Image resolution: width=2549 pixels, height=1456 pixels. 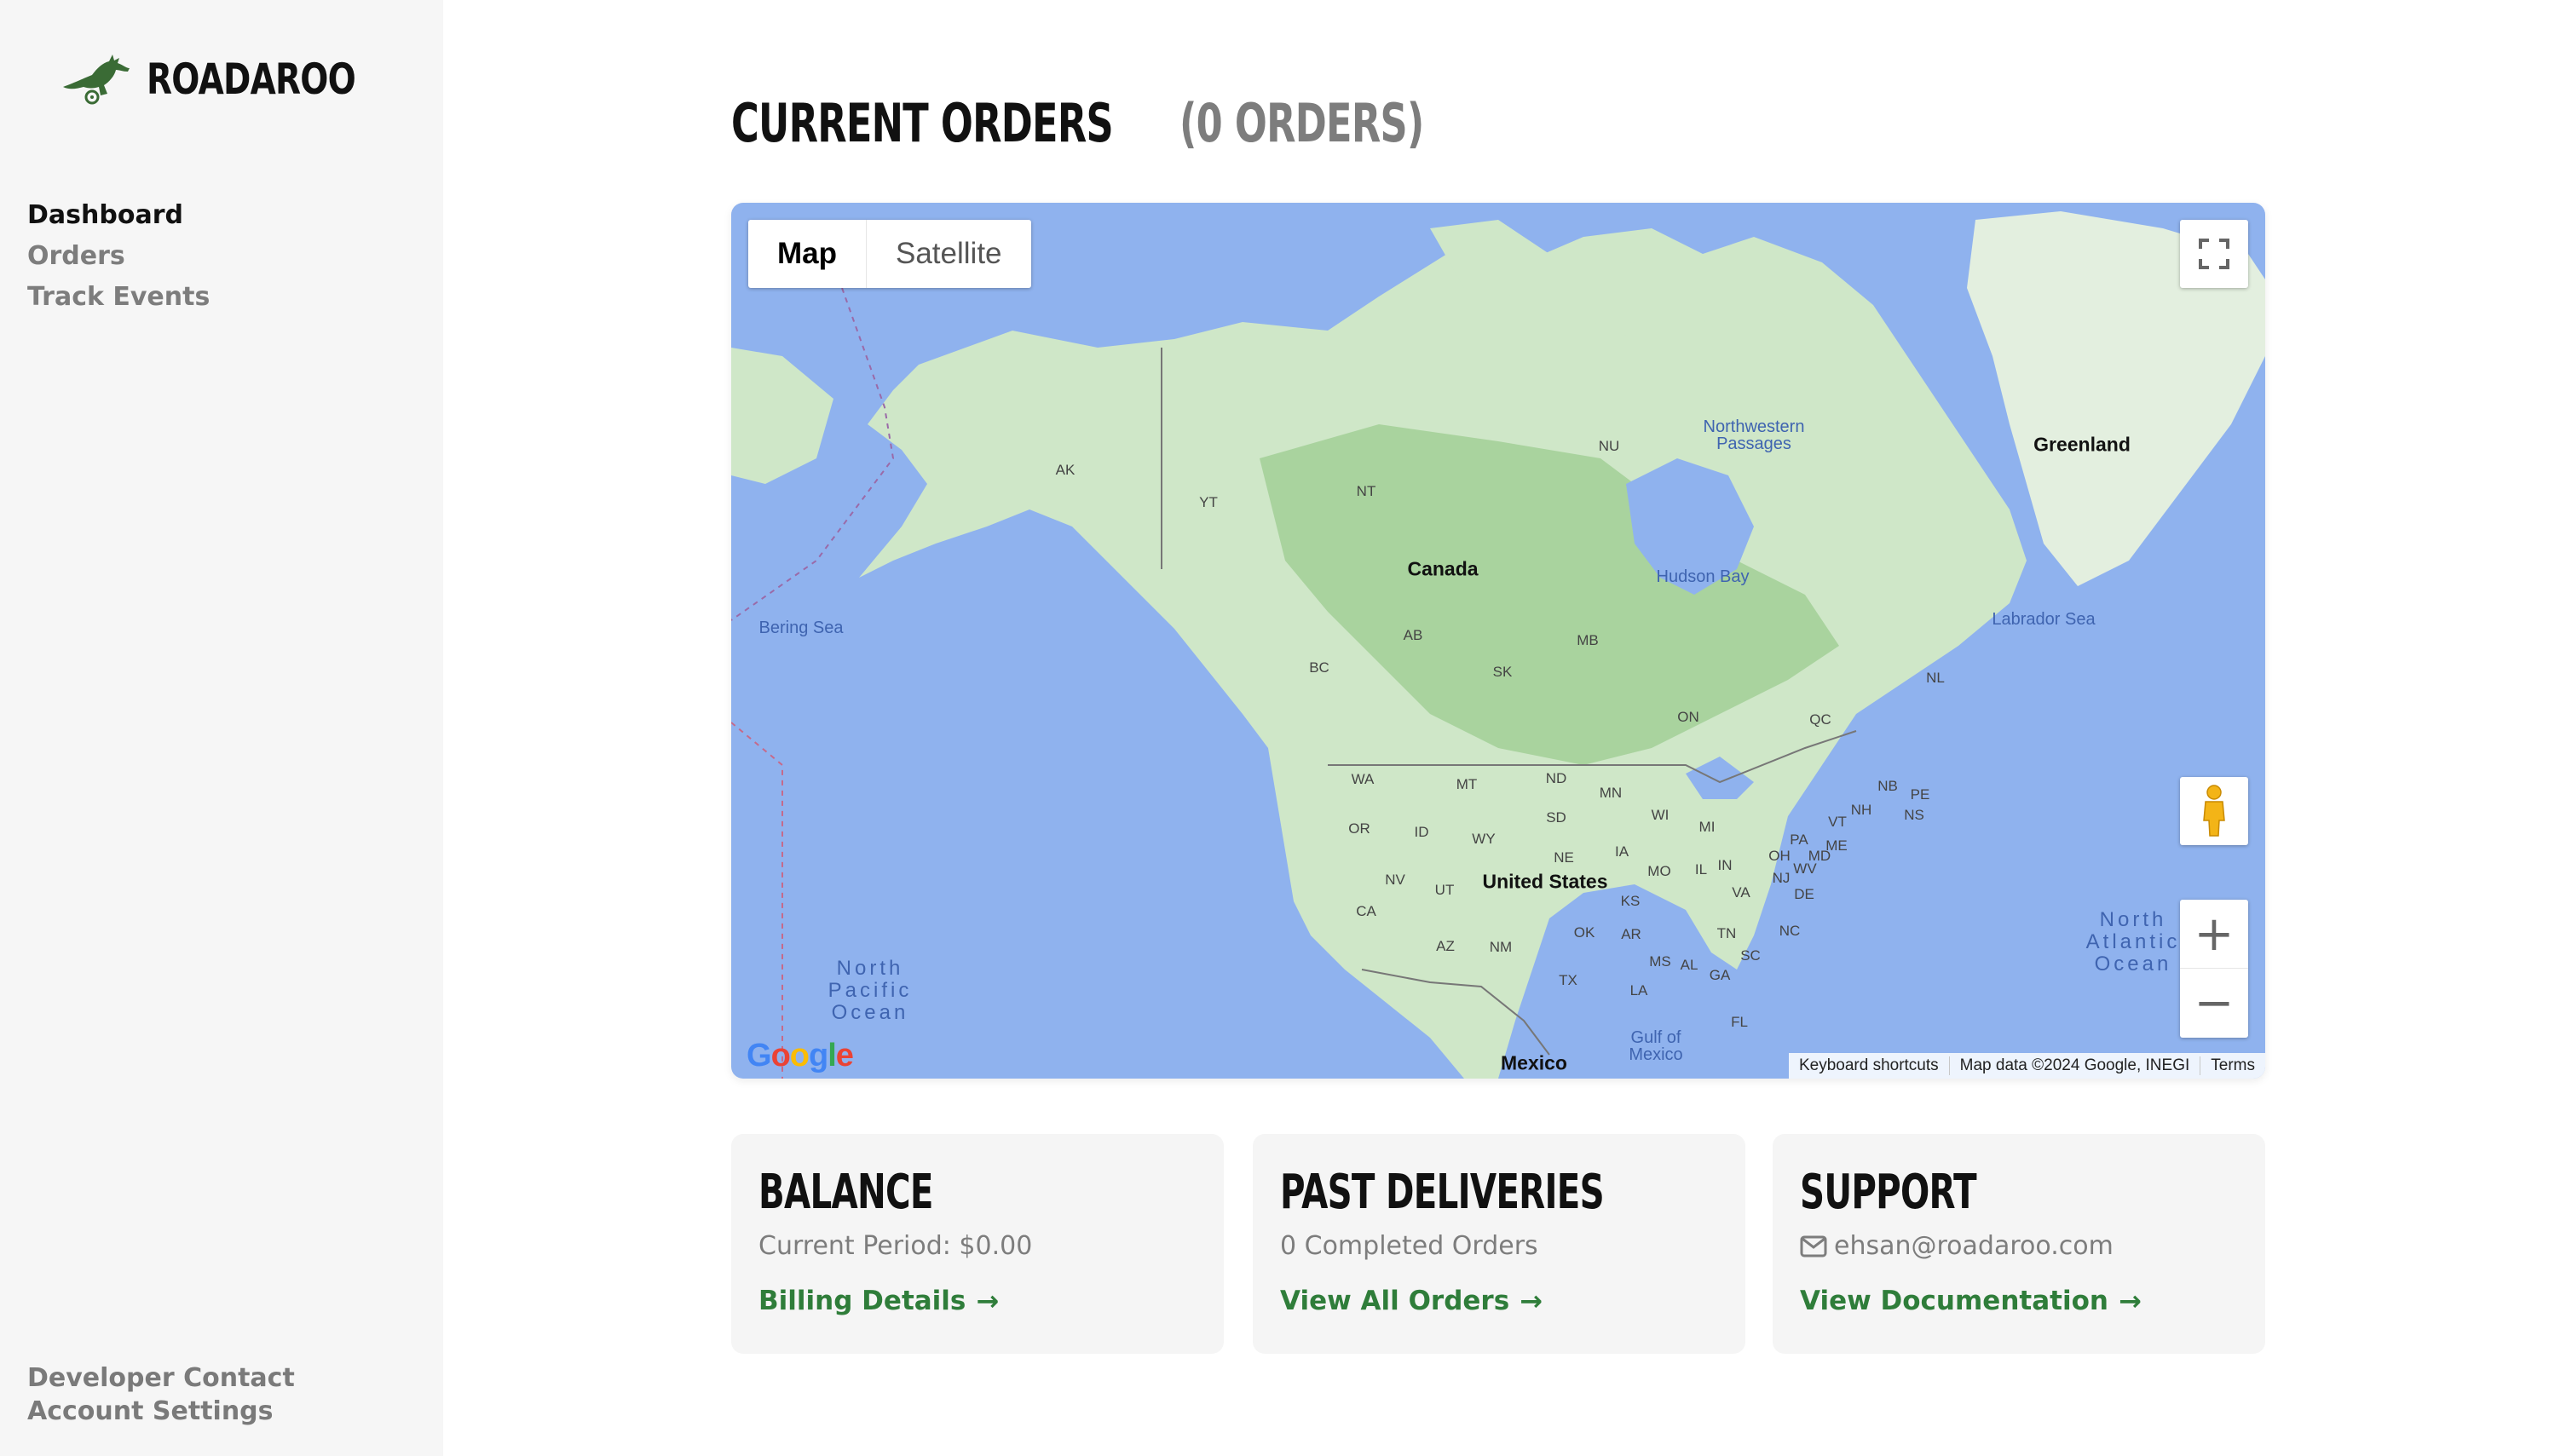 What do you see at coordinates (1887, 786) in the screenshot?
I see `label-region: NB` at bounding box center [1887, 786].